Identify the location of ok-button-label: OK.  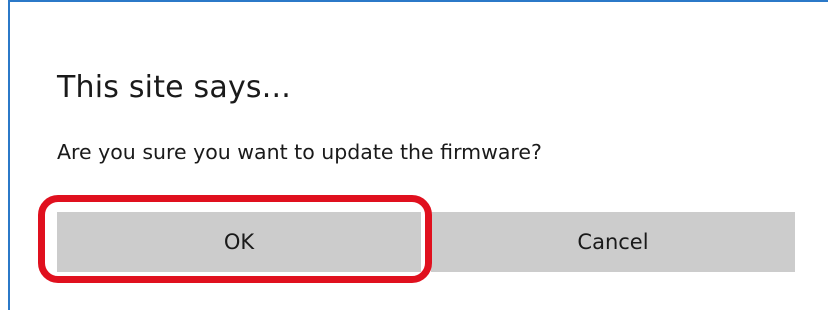
(239, 242).